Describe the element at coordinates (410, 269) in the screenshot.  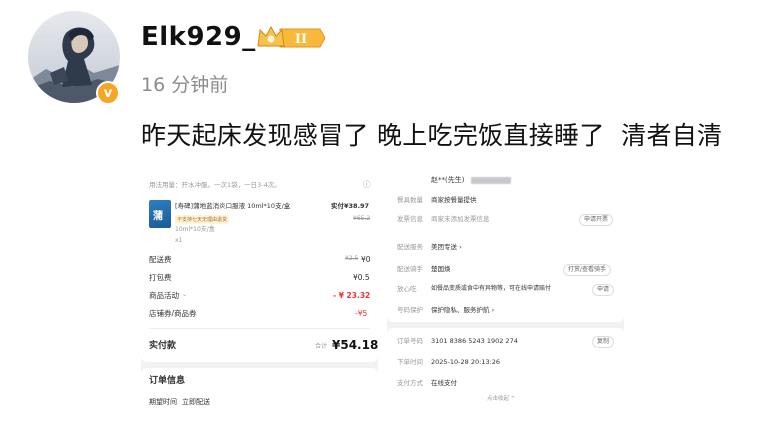
I see `row-label: 配送骑手` at that location.